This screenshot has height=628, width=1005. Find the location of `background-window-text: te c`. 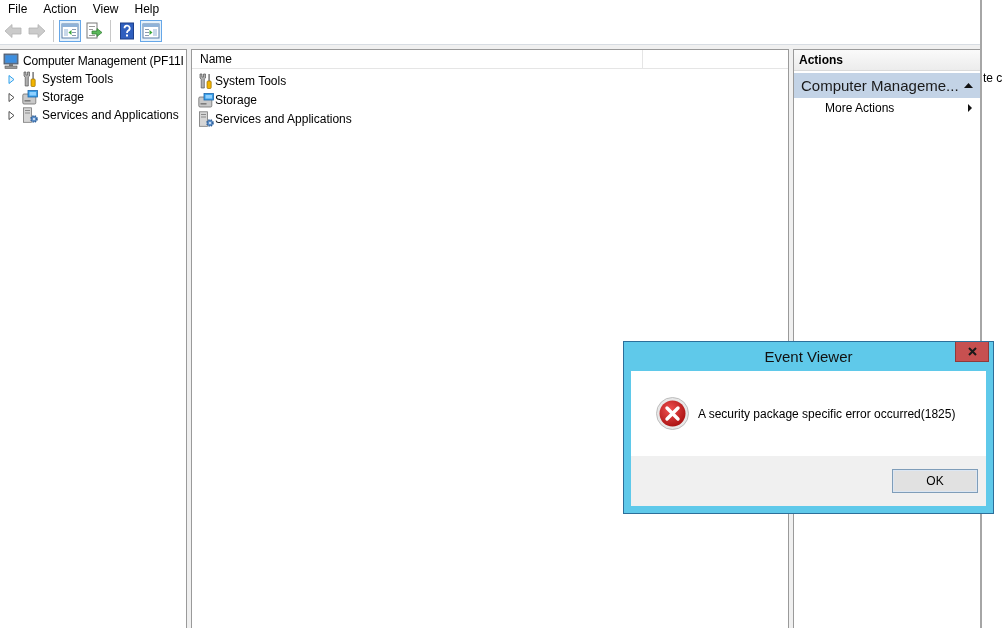

background-window-text: te c is located at coordinates (993, 78).